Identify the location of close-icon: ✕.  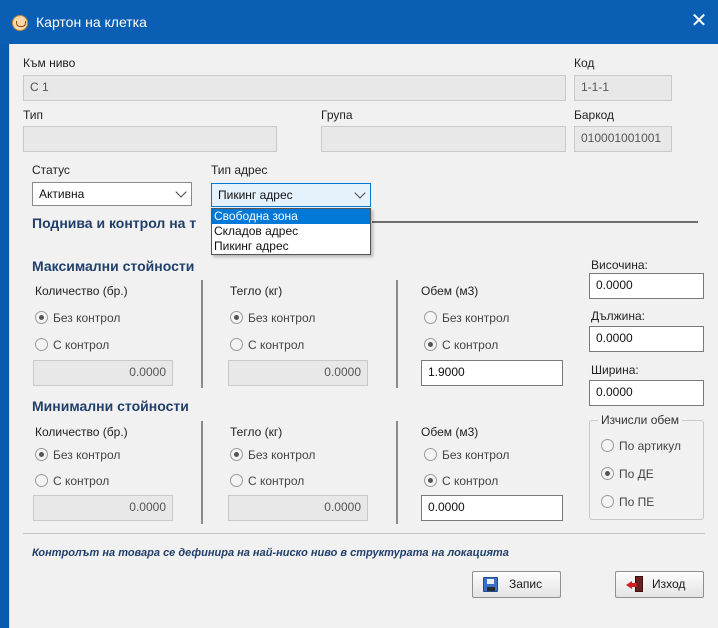
(699, 21).